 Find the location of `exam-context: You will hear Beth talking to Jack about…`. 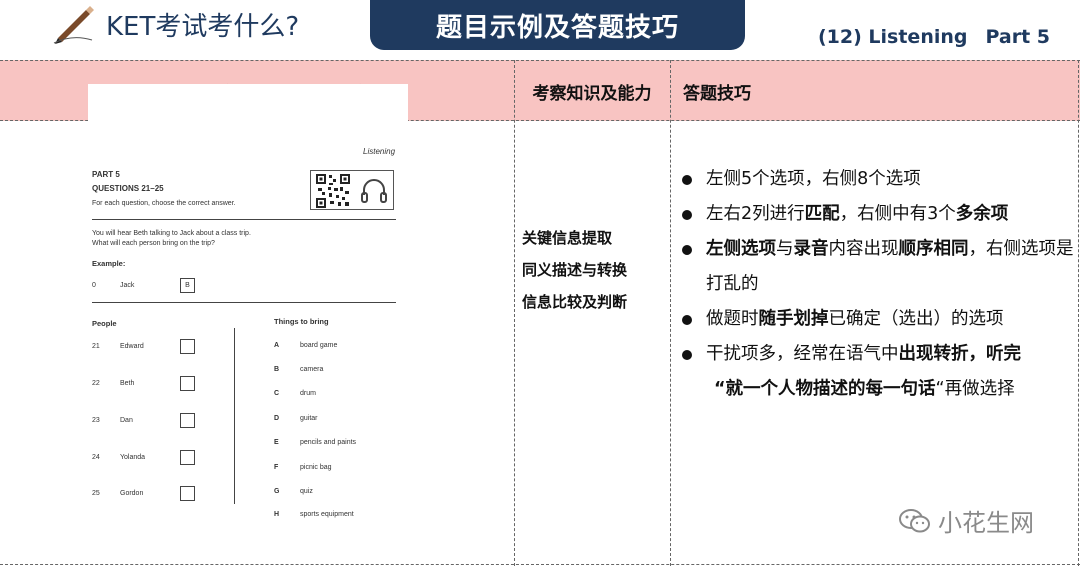

exam-context: You will hear Beth talking to Jack about… is located at coordinates (171, 233).